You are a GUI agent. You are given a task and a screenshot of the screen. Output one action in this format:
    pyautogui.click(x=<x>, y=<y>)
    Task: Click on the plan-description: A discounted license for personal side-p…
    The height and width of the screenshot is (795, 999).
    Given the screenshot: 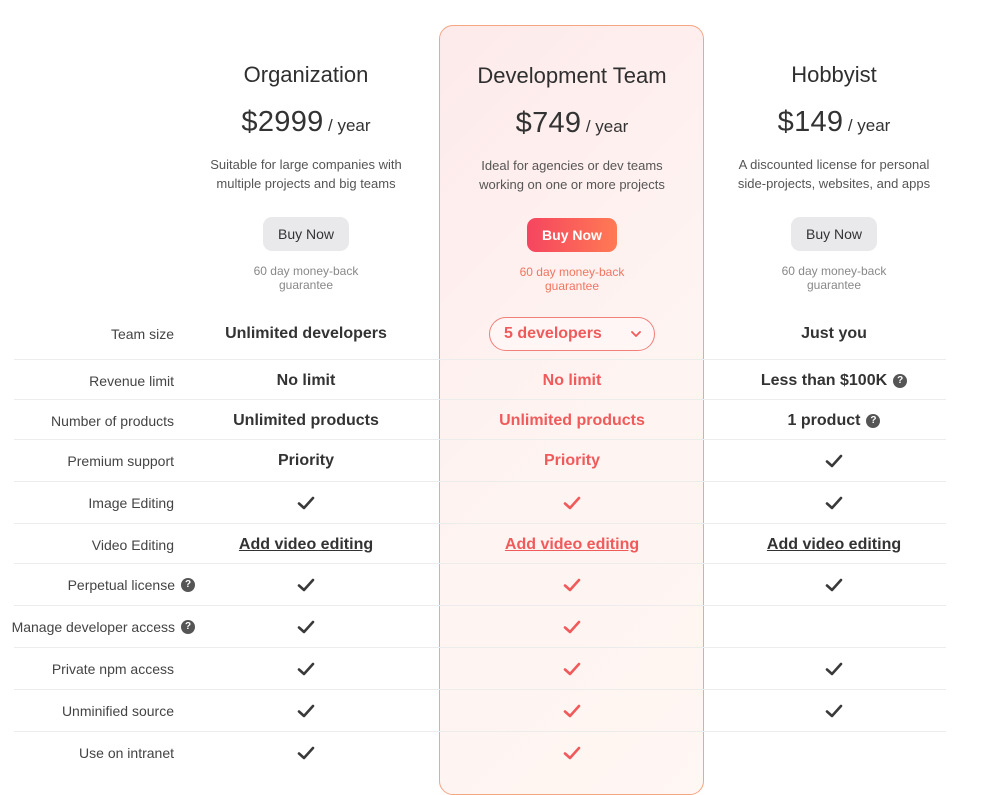 What is the action you would take?
    pyautogui.click(x=834, y=174)
    